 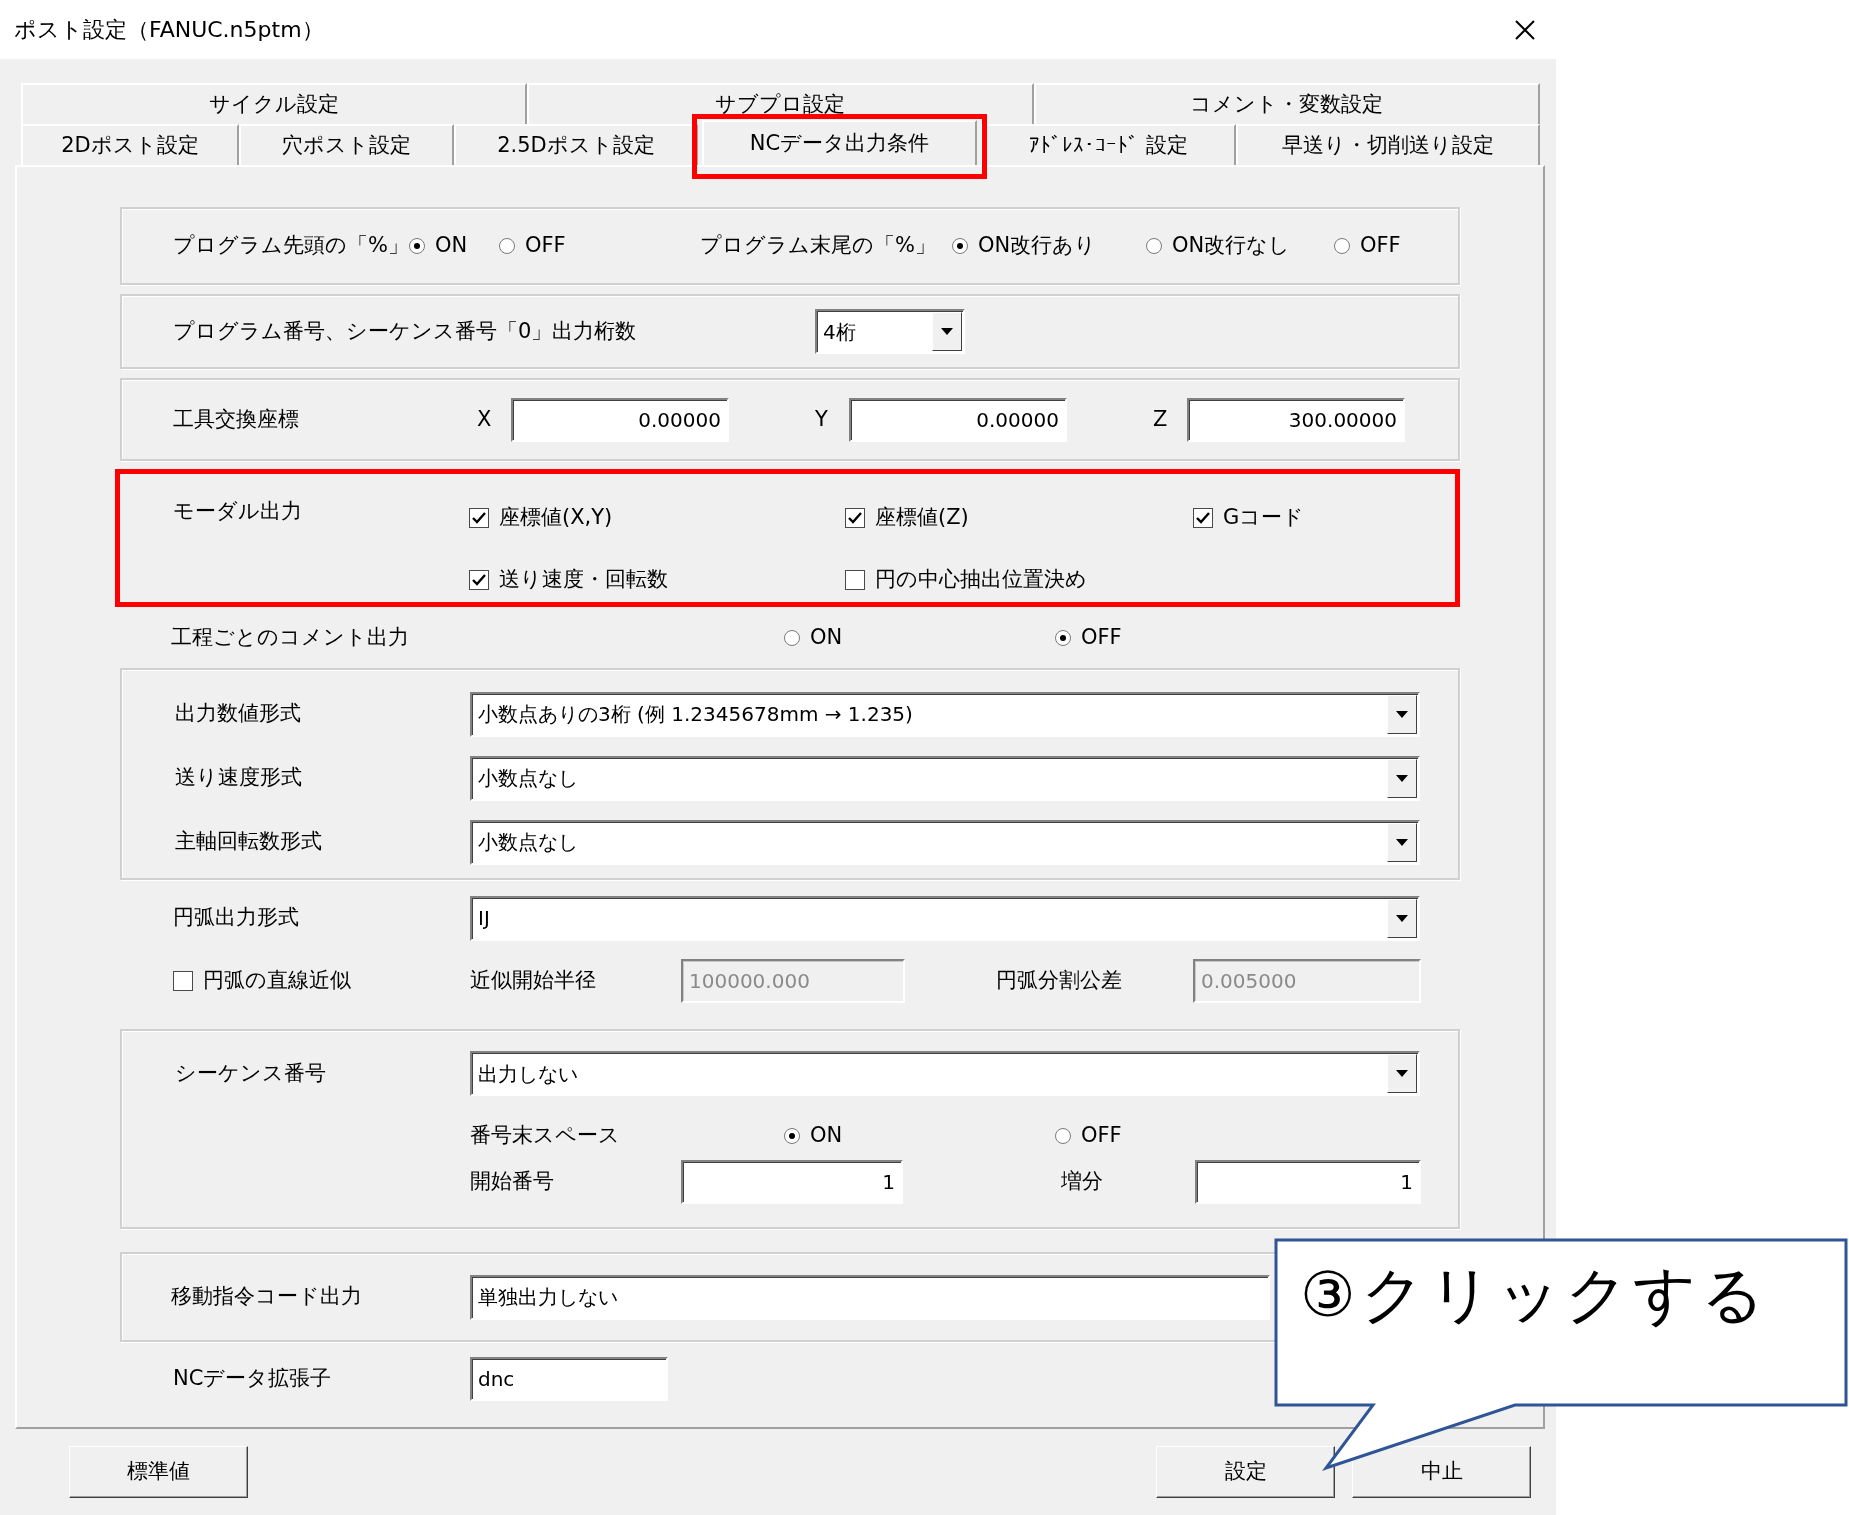 I want to click on dropdown: 4桁, so click(x=890, y=331).